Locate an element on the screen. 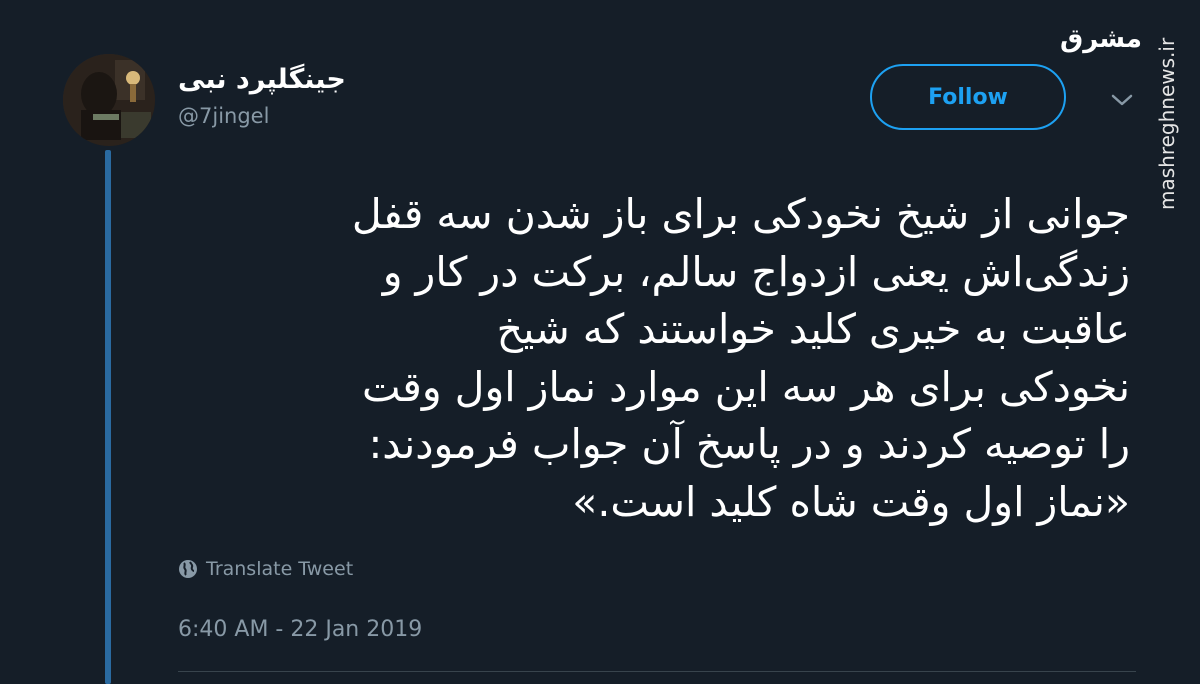  globe-icon is located at coordinates (188, 569).